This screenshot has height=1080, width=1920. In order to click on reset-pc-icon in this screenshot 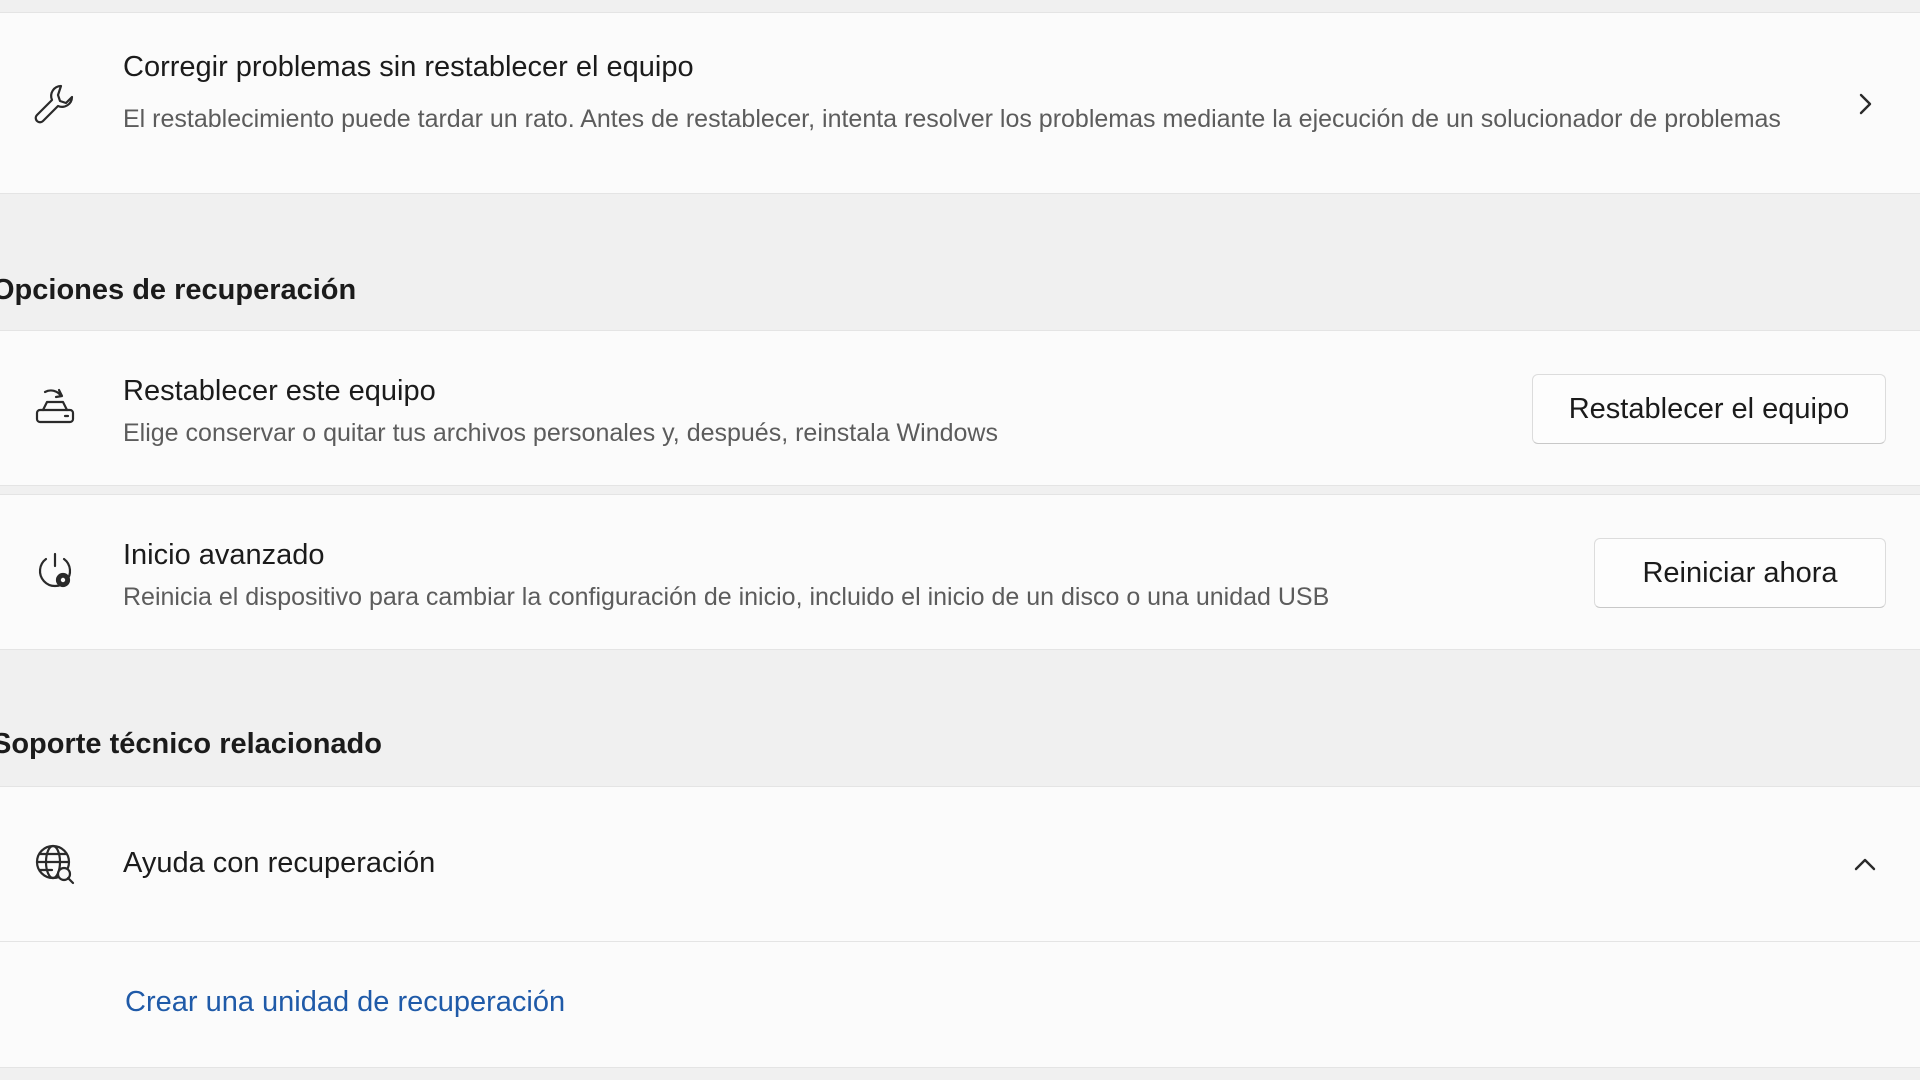, I will do `click(55, 408)`.